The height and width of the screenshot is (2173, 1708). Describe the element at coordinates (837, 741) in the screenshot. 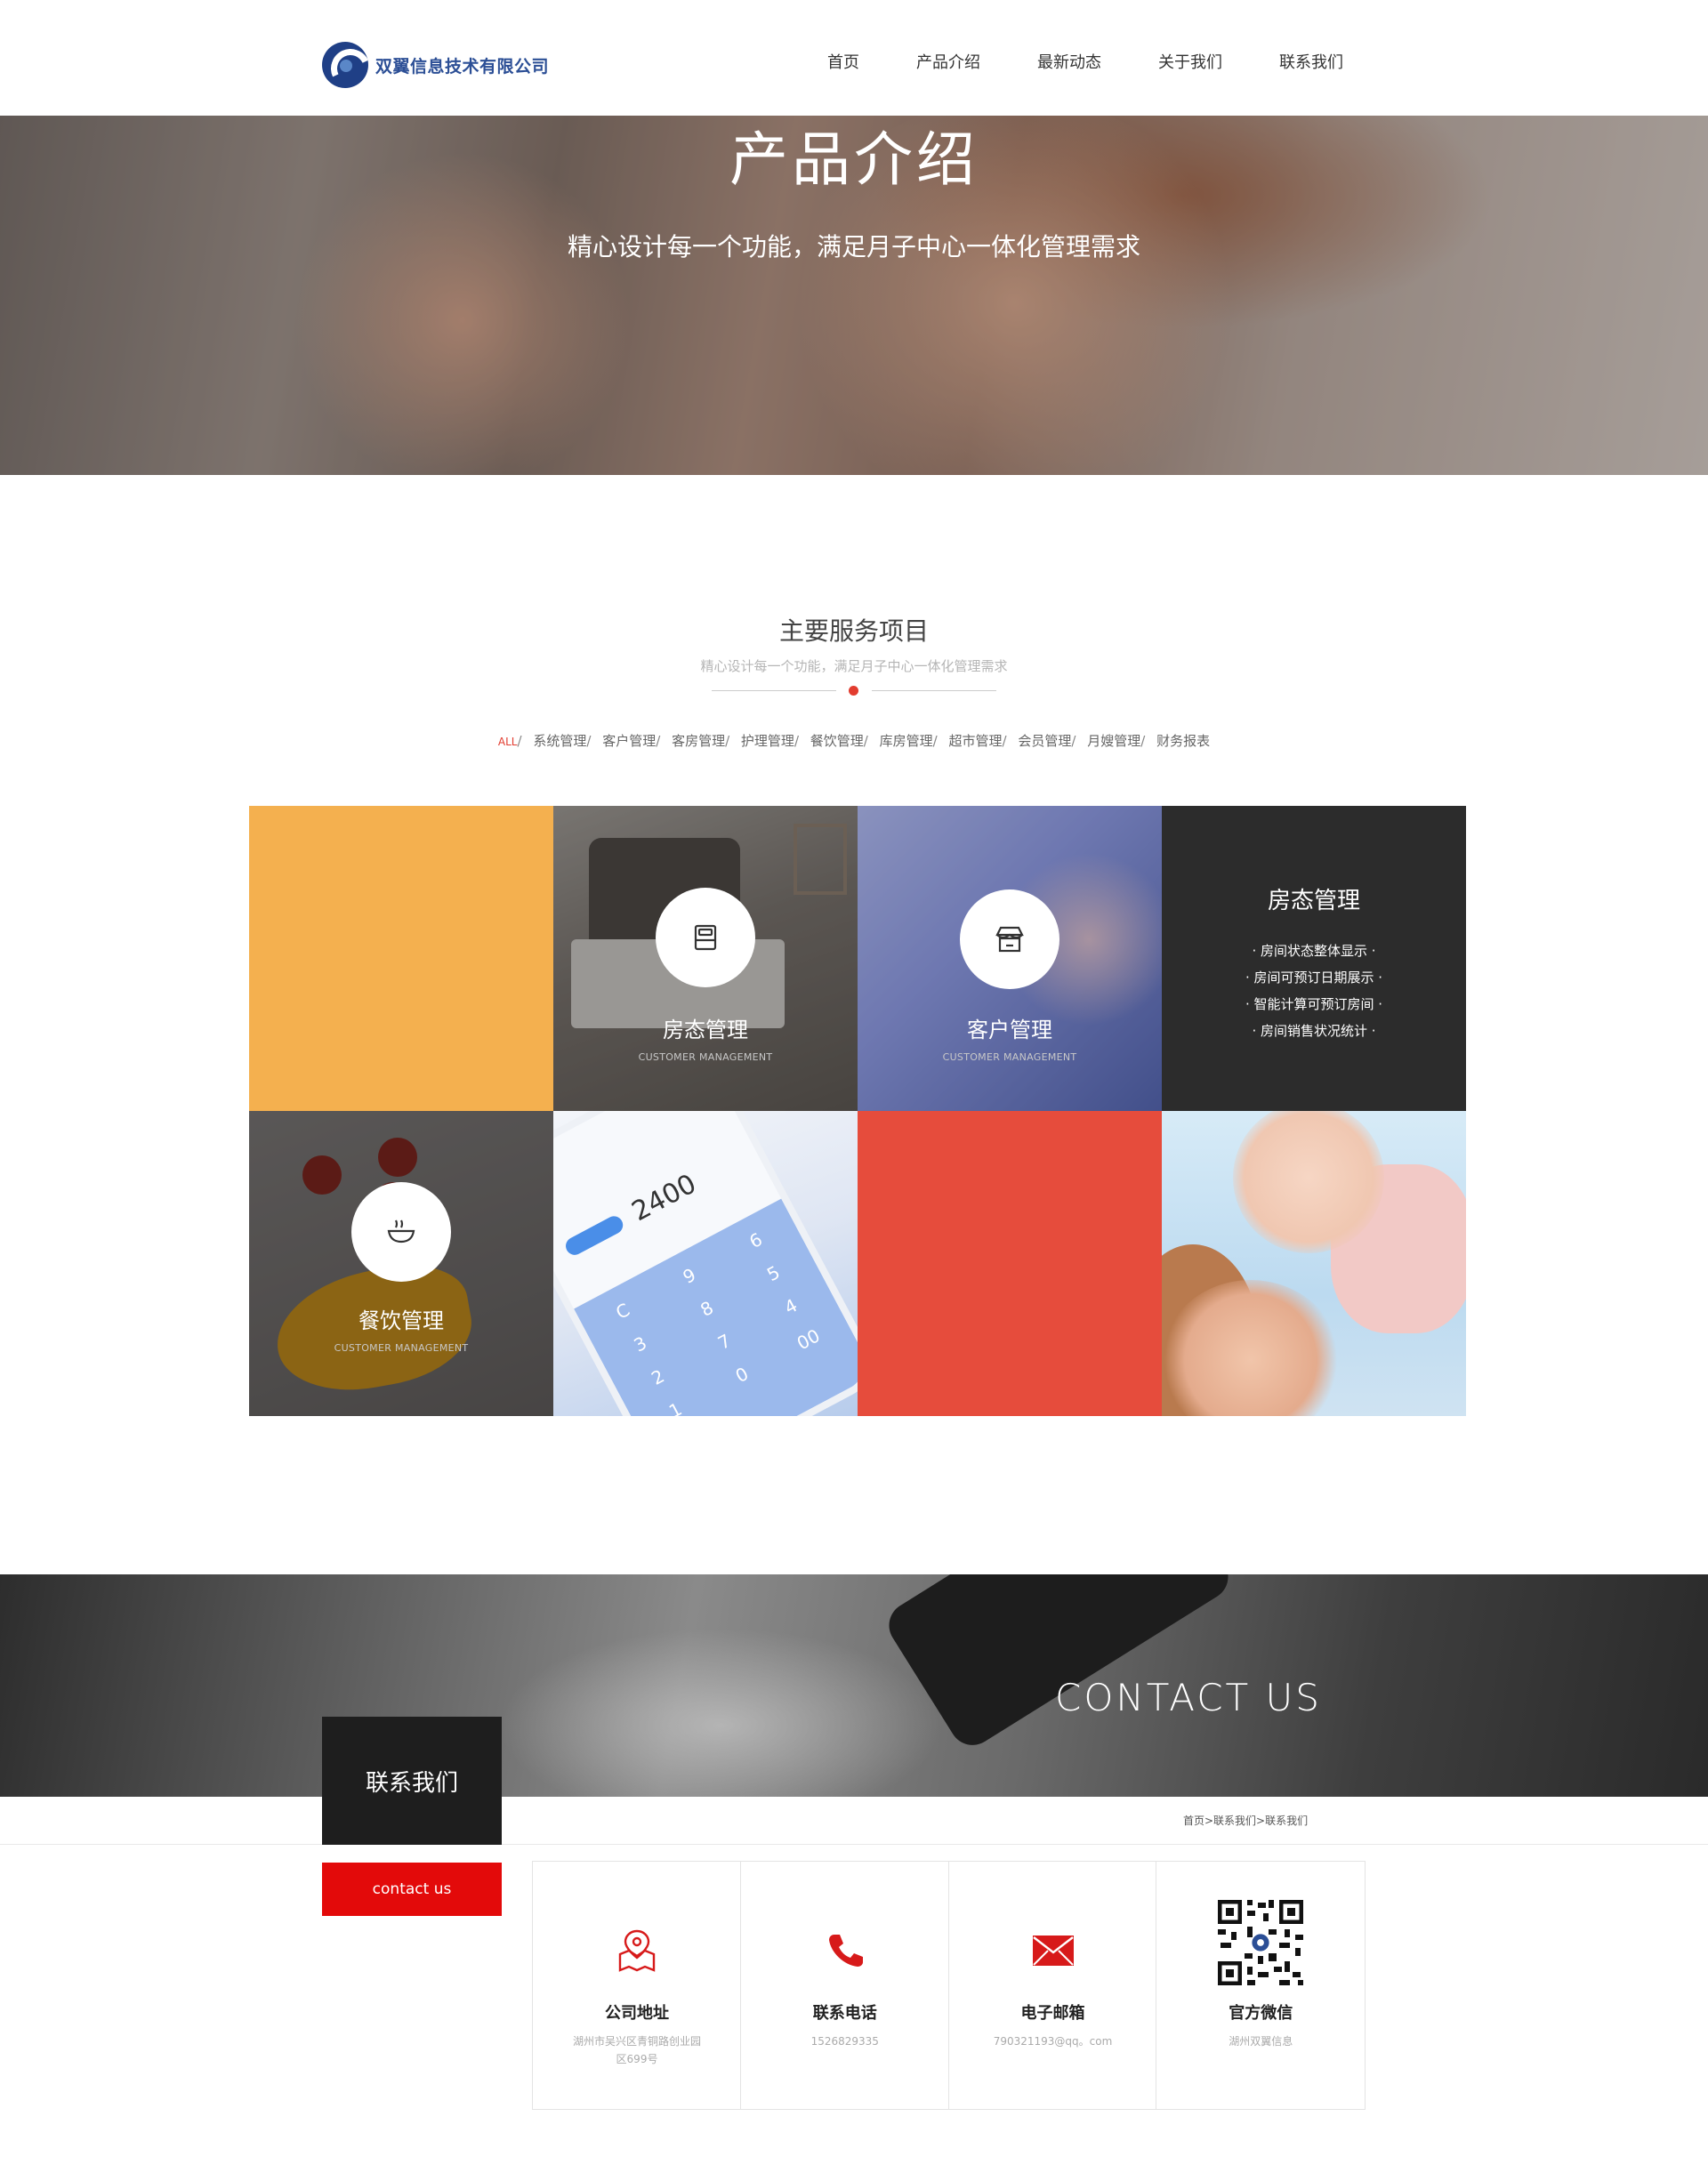

I see `filter-catering: 餐饮管理` at that location.